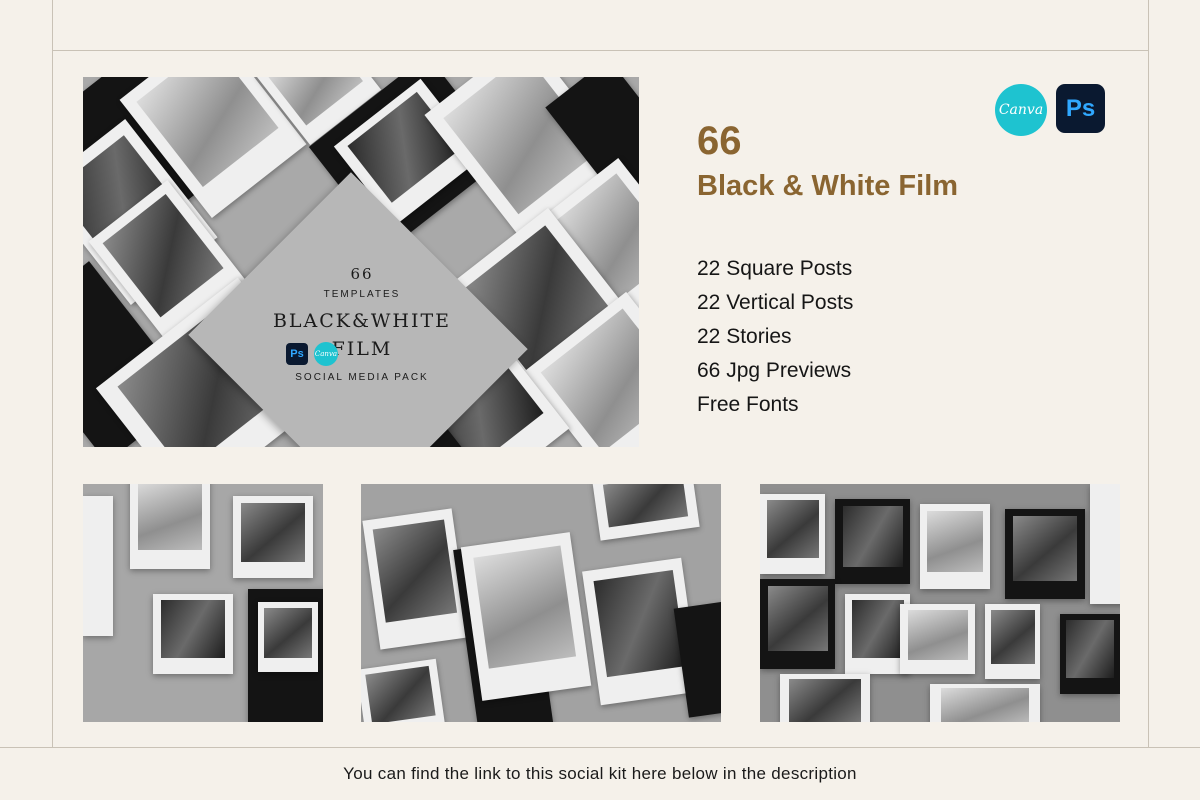 This screenshot has height=800, width=1200. Describe the element at coordinates (774, 370) in the screenshot. I see `feature-item: 66 Jpg Previews` at that location.